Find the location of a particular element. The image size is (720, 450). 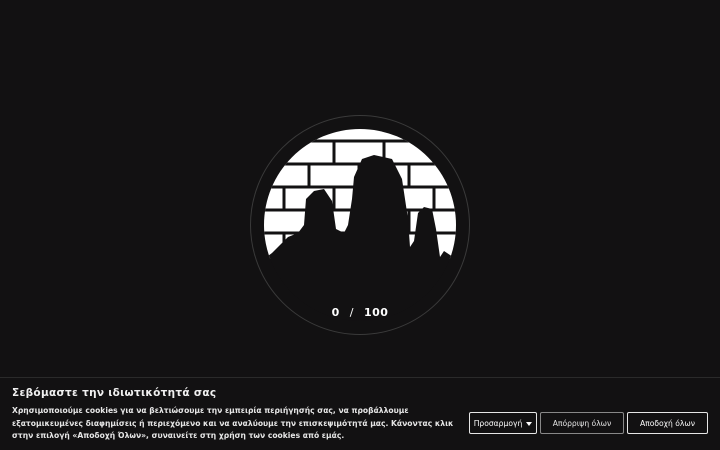

accept-all-button-label: Αποδοχή όλων is located at coordinates (667, 423).